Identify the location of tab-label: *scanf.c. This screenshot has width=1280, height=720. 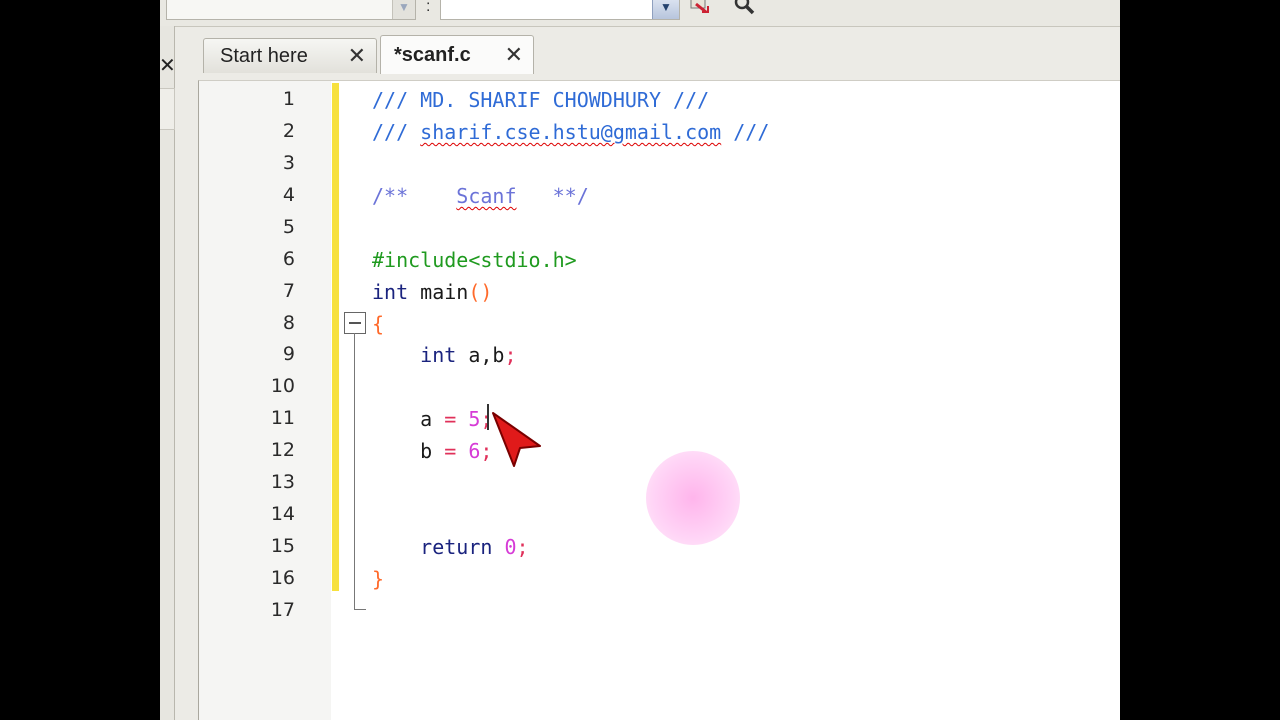
(432, 55).